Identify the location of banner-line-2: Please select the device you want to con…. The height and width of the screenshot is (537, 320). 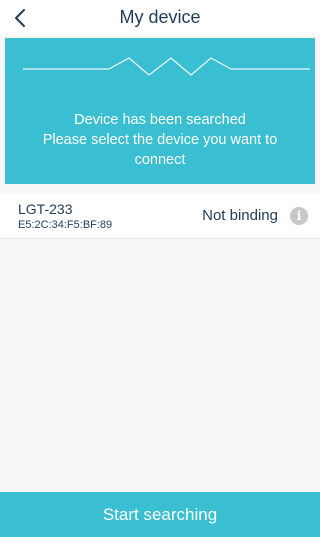
(160, 150).